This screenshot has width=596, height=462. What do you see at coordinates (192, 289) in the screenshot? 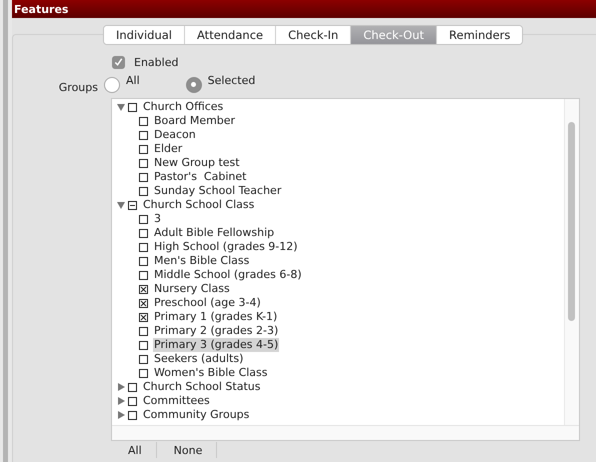
I see `tree-item: Nursery Class` at bounding box center [192, 289].